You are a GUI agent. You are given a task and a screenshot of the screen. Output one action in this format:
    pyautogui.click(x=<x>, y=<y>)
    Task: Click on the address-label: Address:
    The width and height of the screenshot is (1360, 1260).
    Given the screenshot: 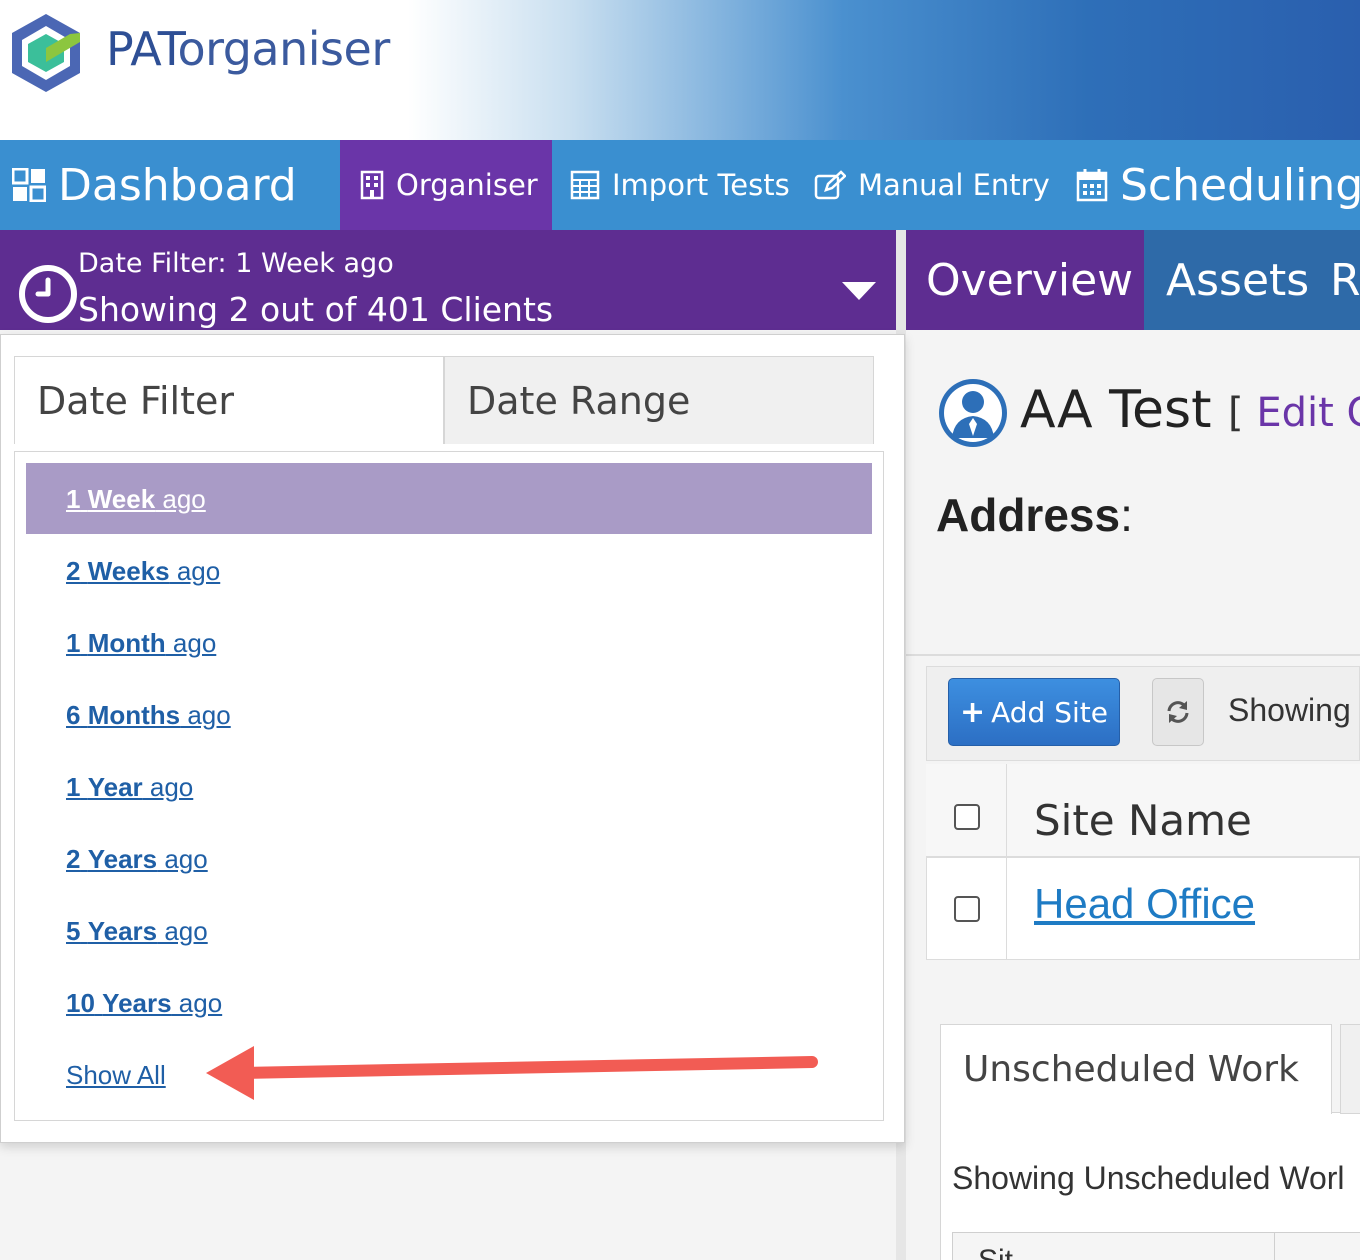 What is the action you would take?
    pyautogui.click(x=1034, y=515)
    